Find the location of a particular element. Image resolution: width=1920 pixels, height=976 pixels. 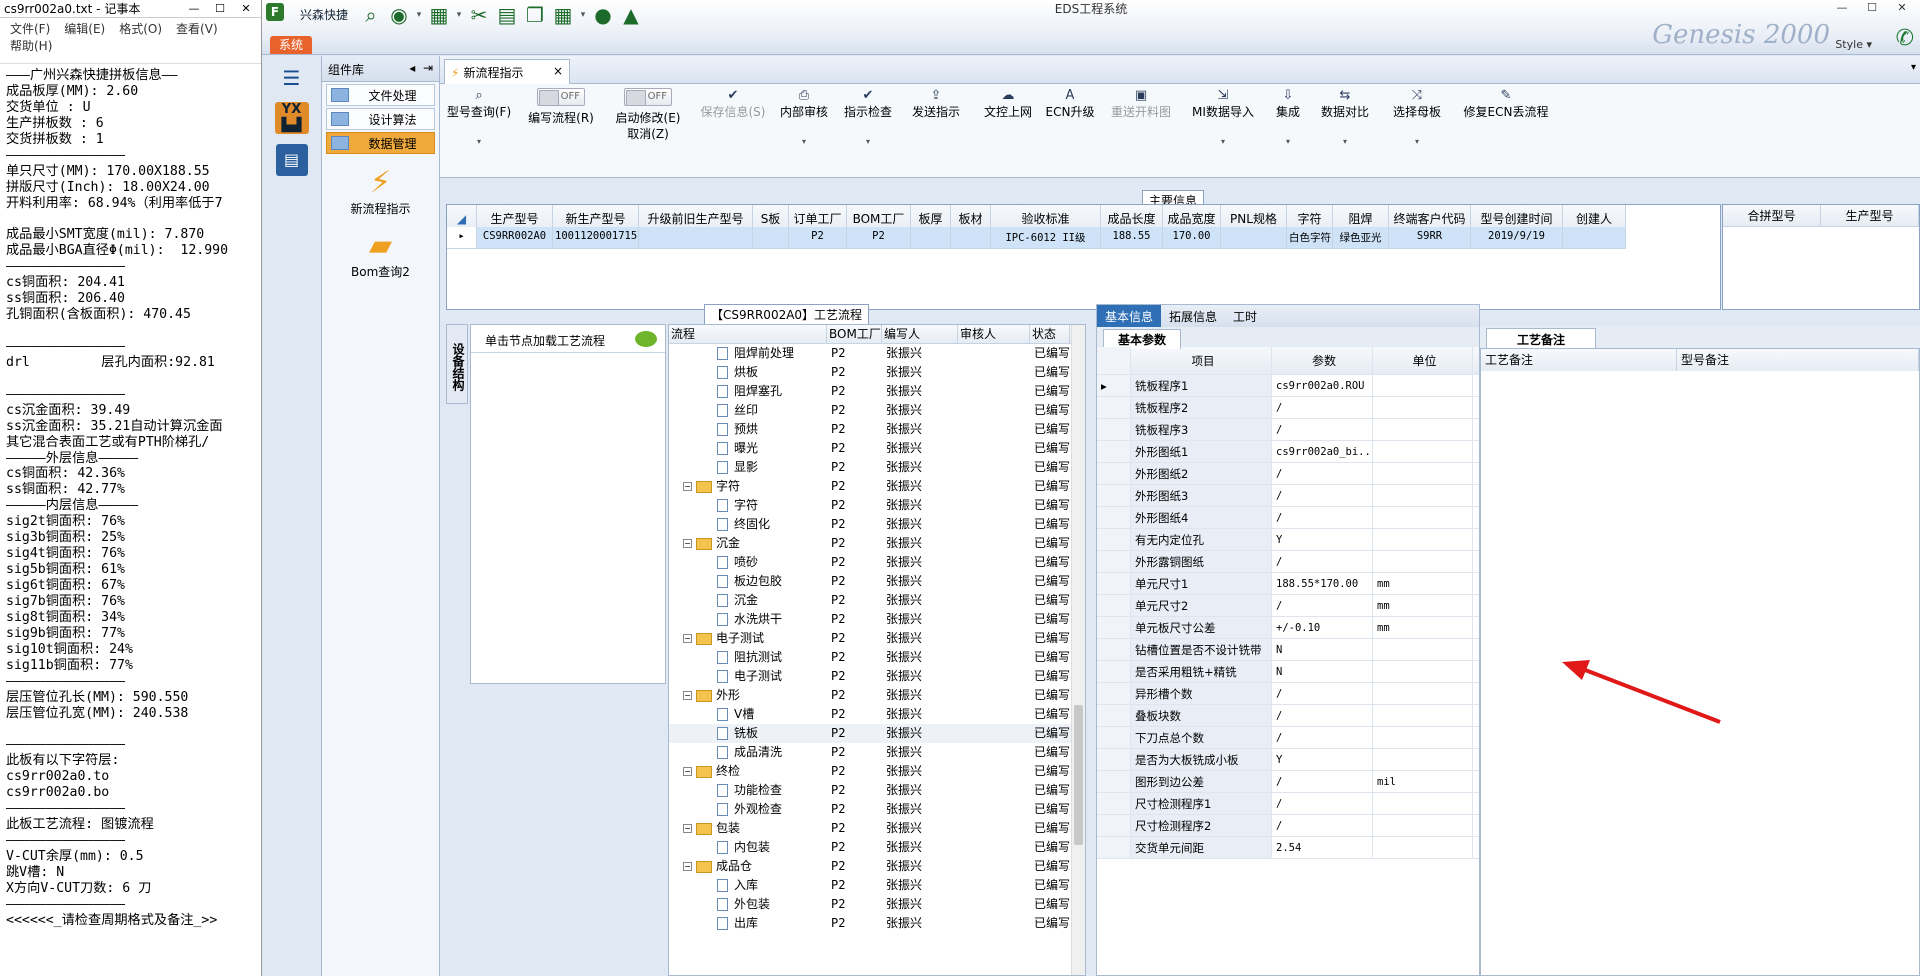

tab-basic-info: 基本信息 is located at coordinates (1129, 316).